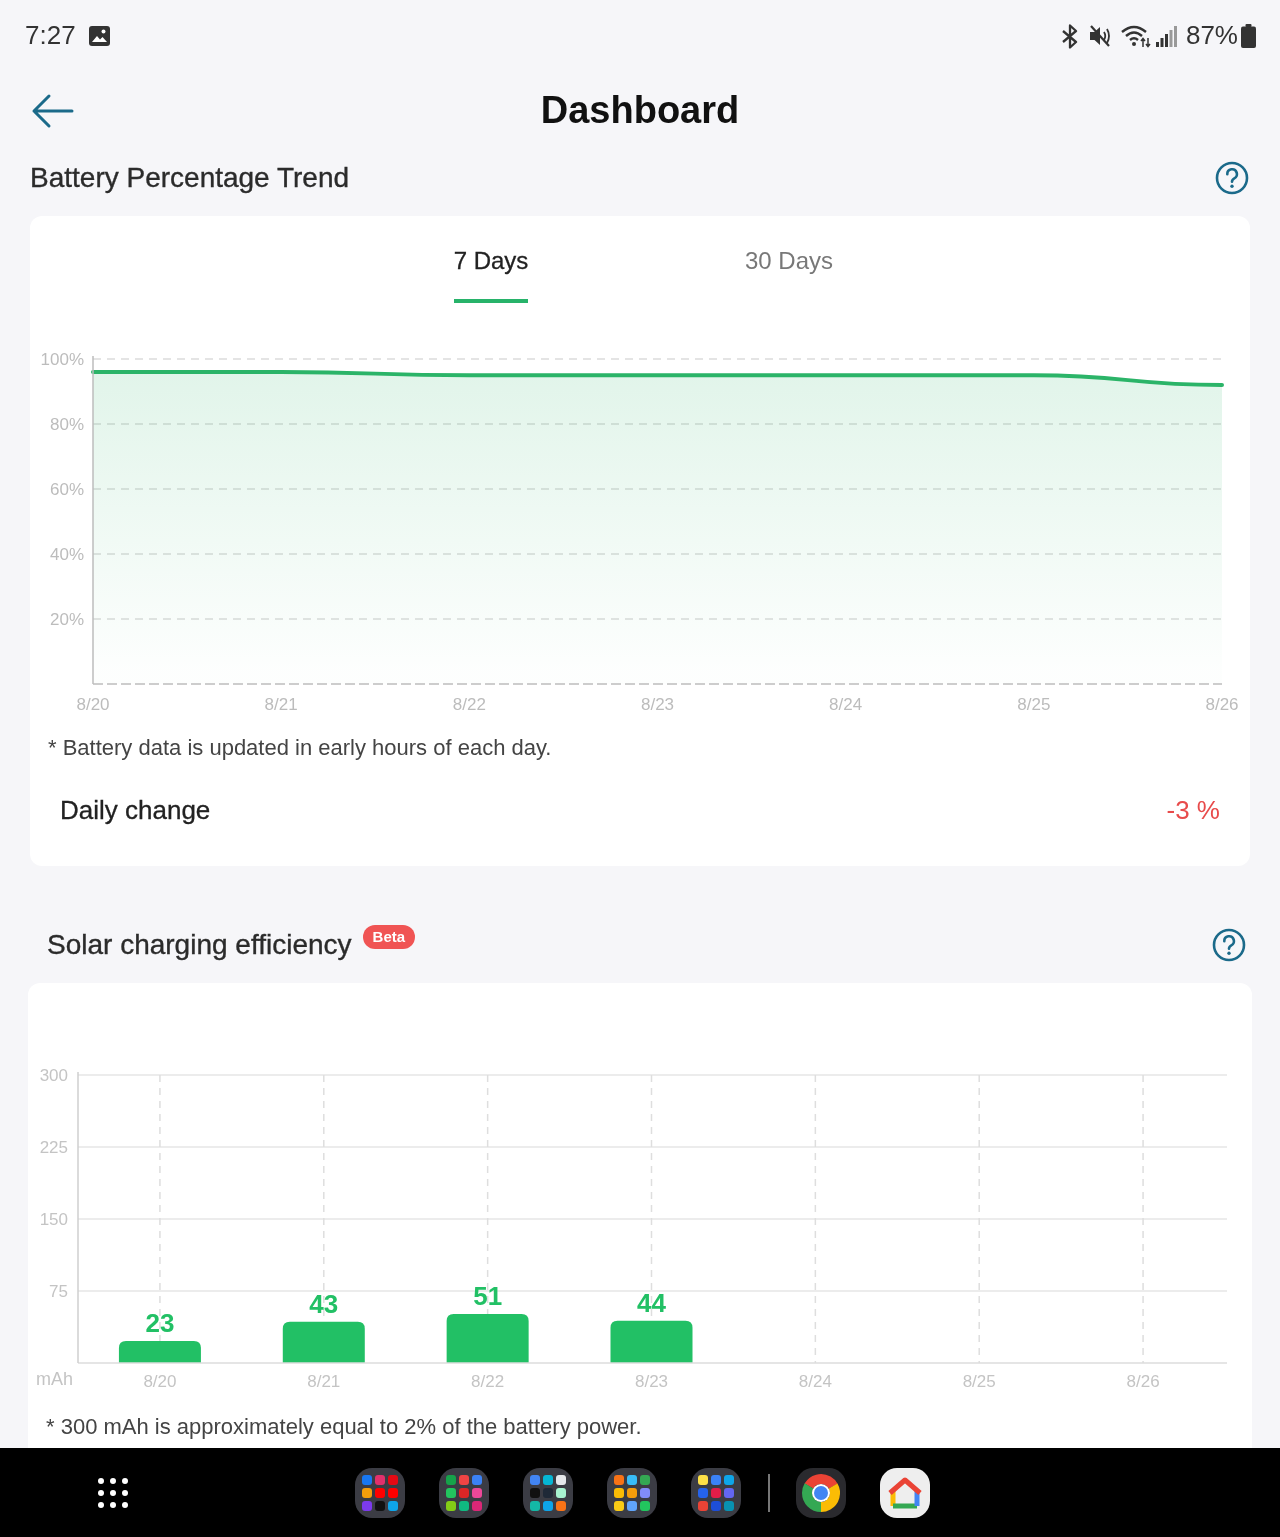 The width and height of the screenshot is (1280, 1537). Describe the element at coordinates (344, 1427) in the screenshot. I see `footnote: * 300 mAh is approximately equal to 2% of the battery power.` at that location.